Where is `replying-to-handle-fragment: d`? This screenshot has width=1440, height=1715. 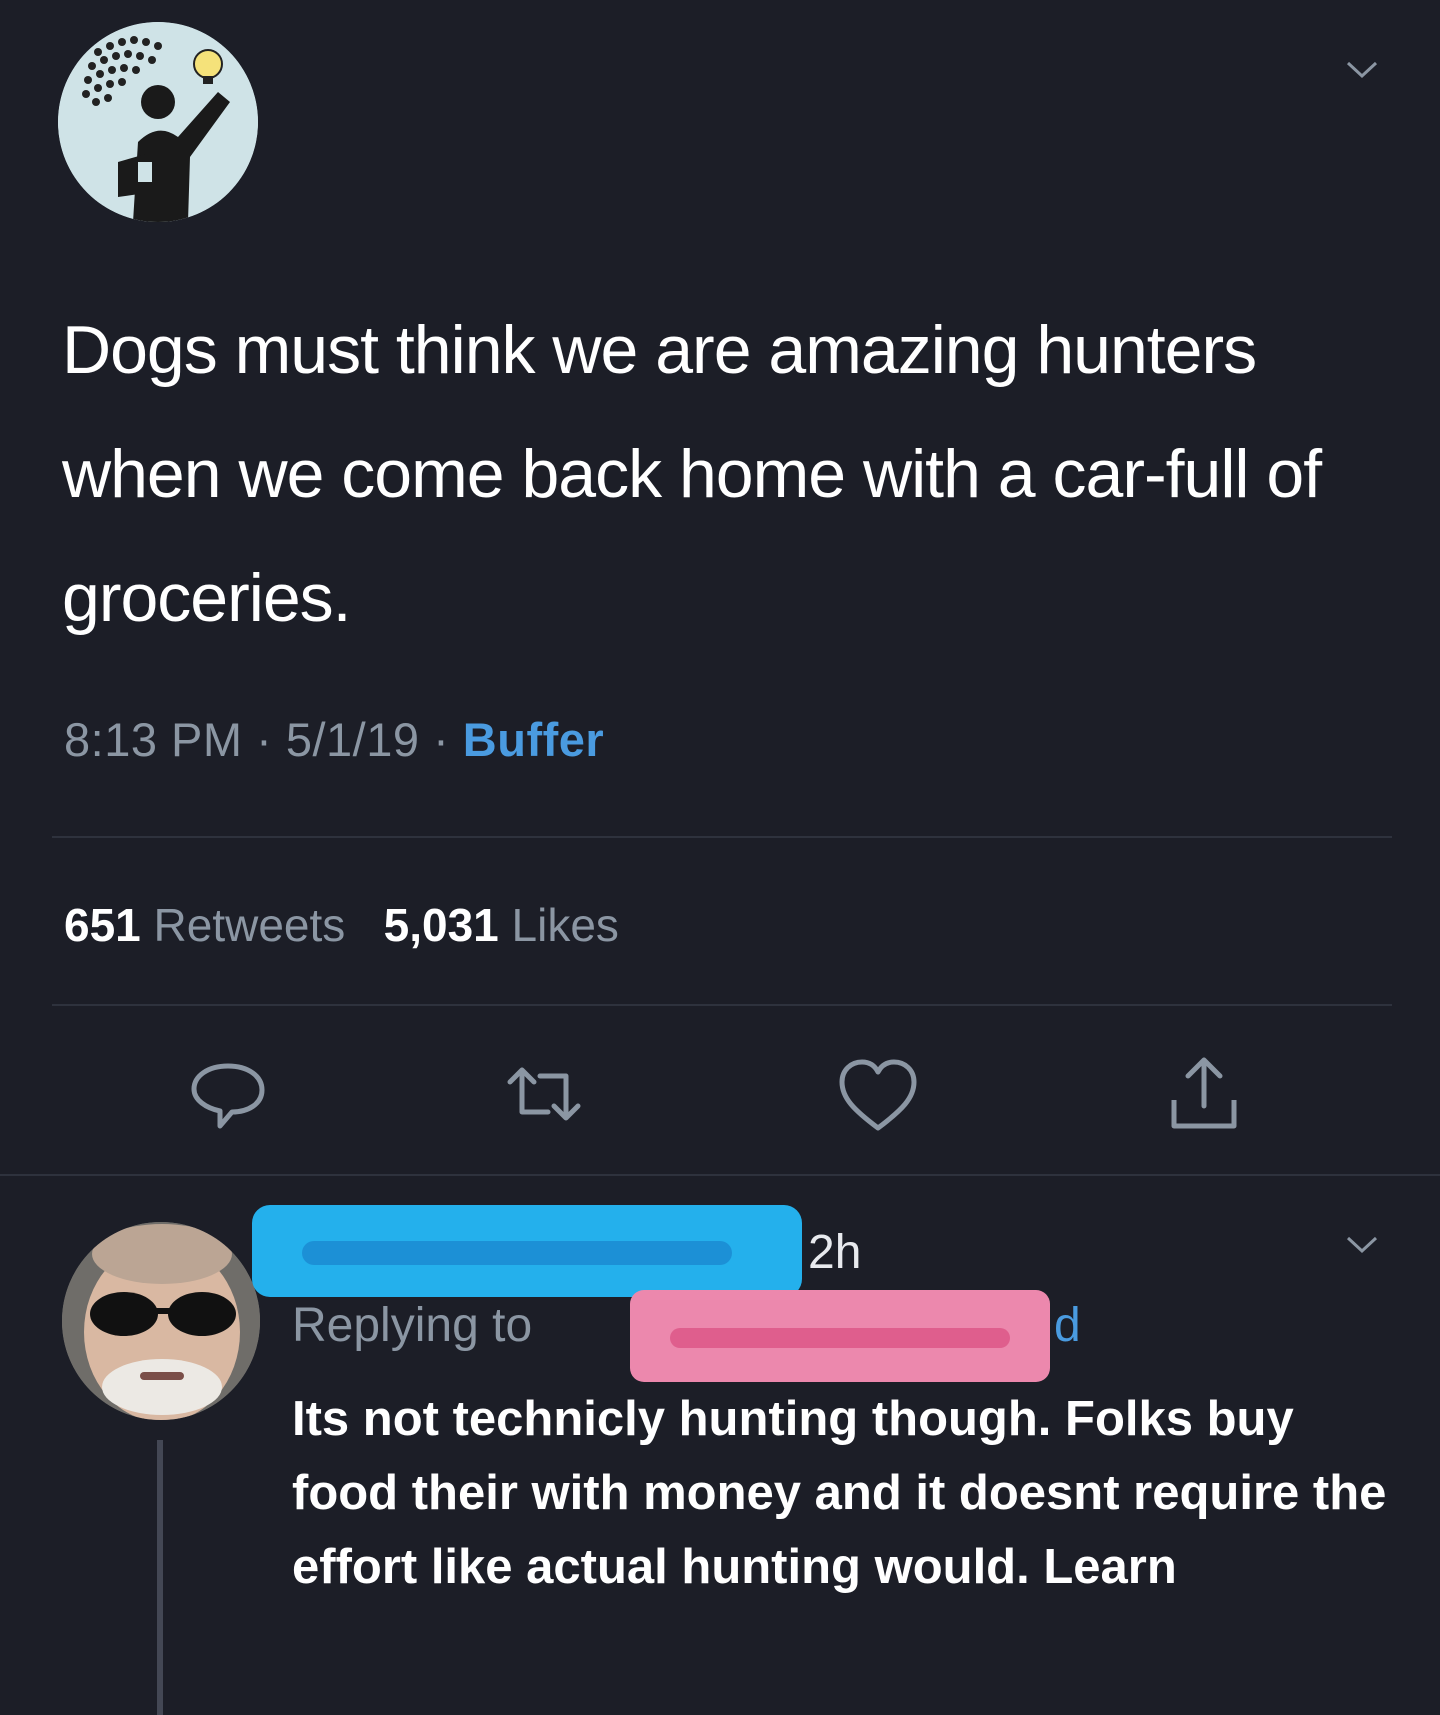 replying-to-handle-fragment: d is located at coordinates (1067, 1325).